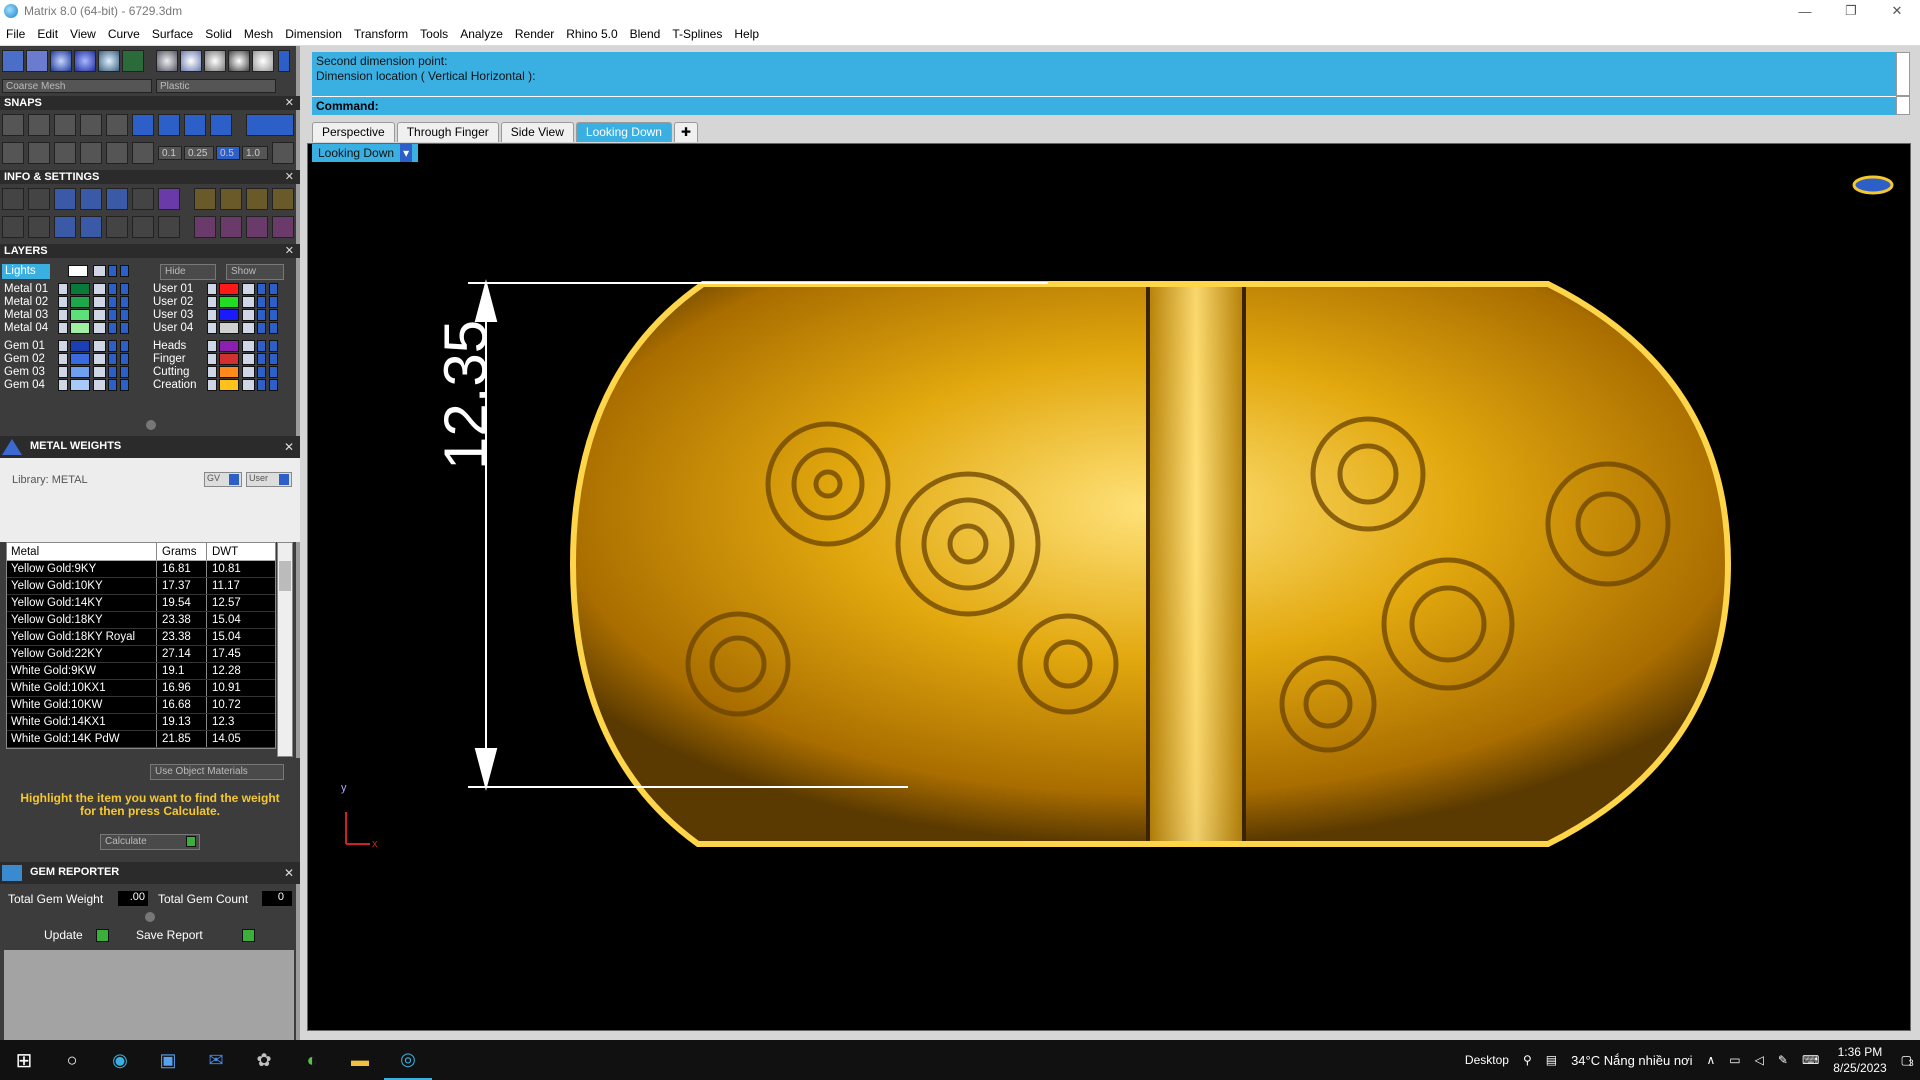  Describe the element at coordinates (233, 551) in the screenshot. I see `col-dwt: DWT` at that location.